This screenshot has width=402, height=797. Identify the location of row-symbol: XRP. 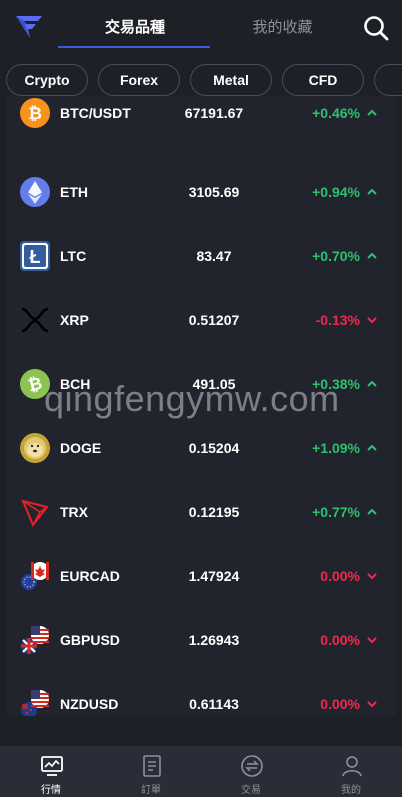
(74, 320).